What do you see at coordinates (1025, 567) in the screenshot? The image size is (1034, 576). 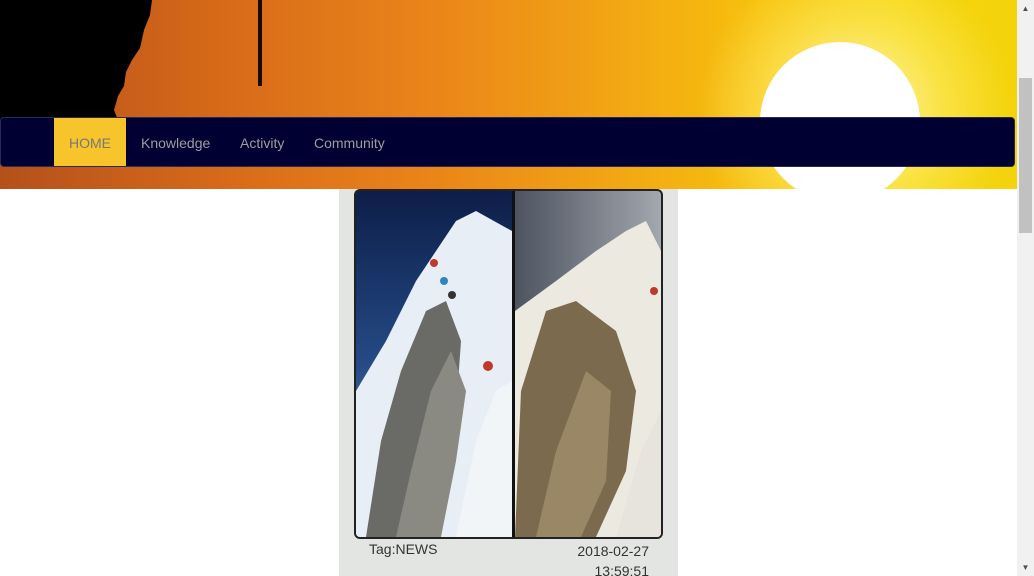 I see `scroll-down-arrow-icon: ▼` at bounding box center [1025, 567].